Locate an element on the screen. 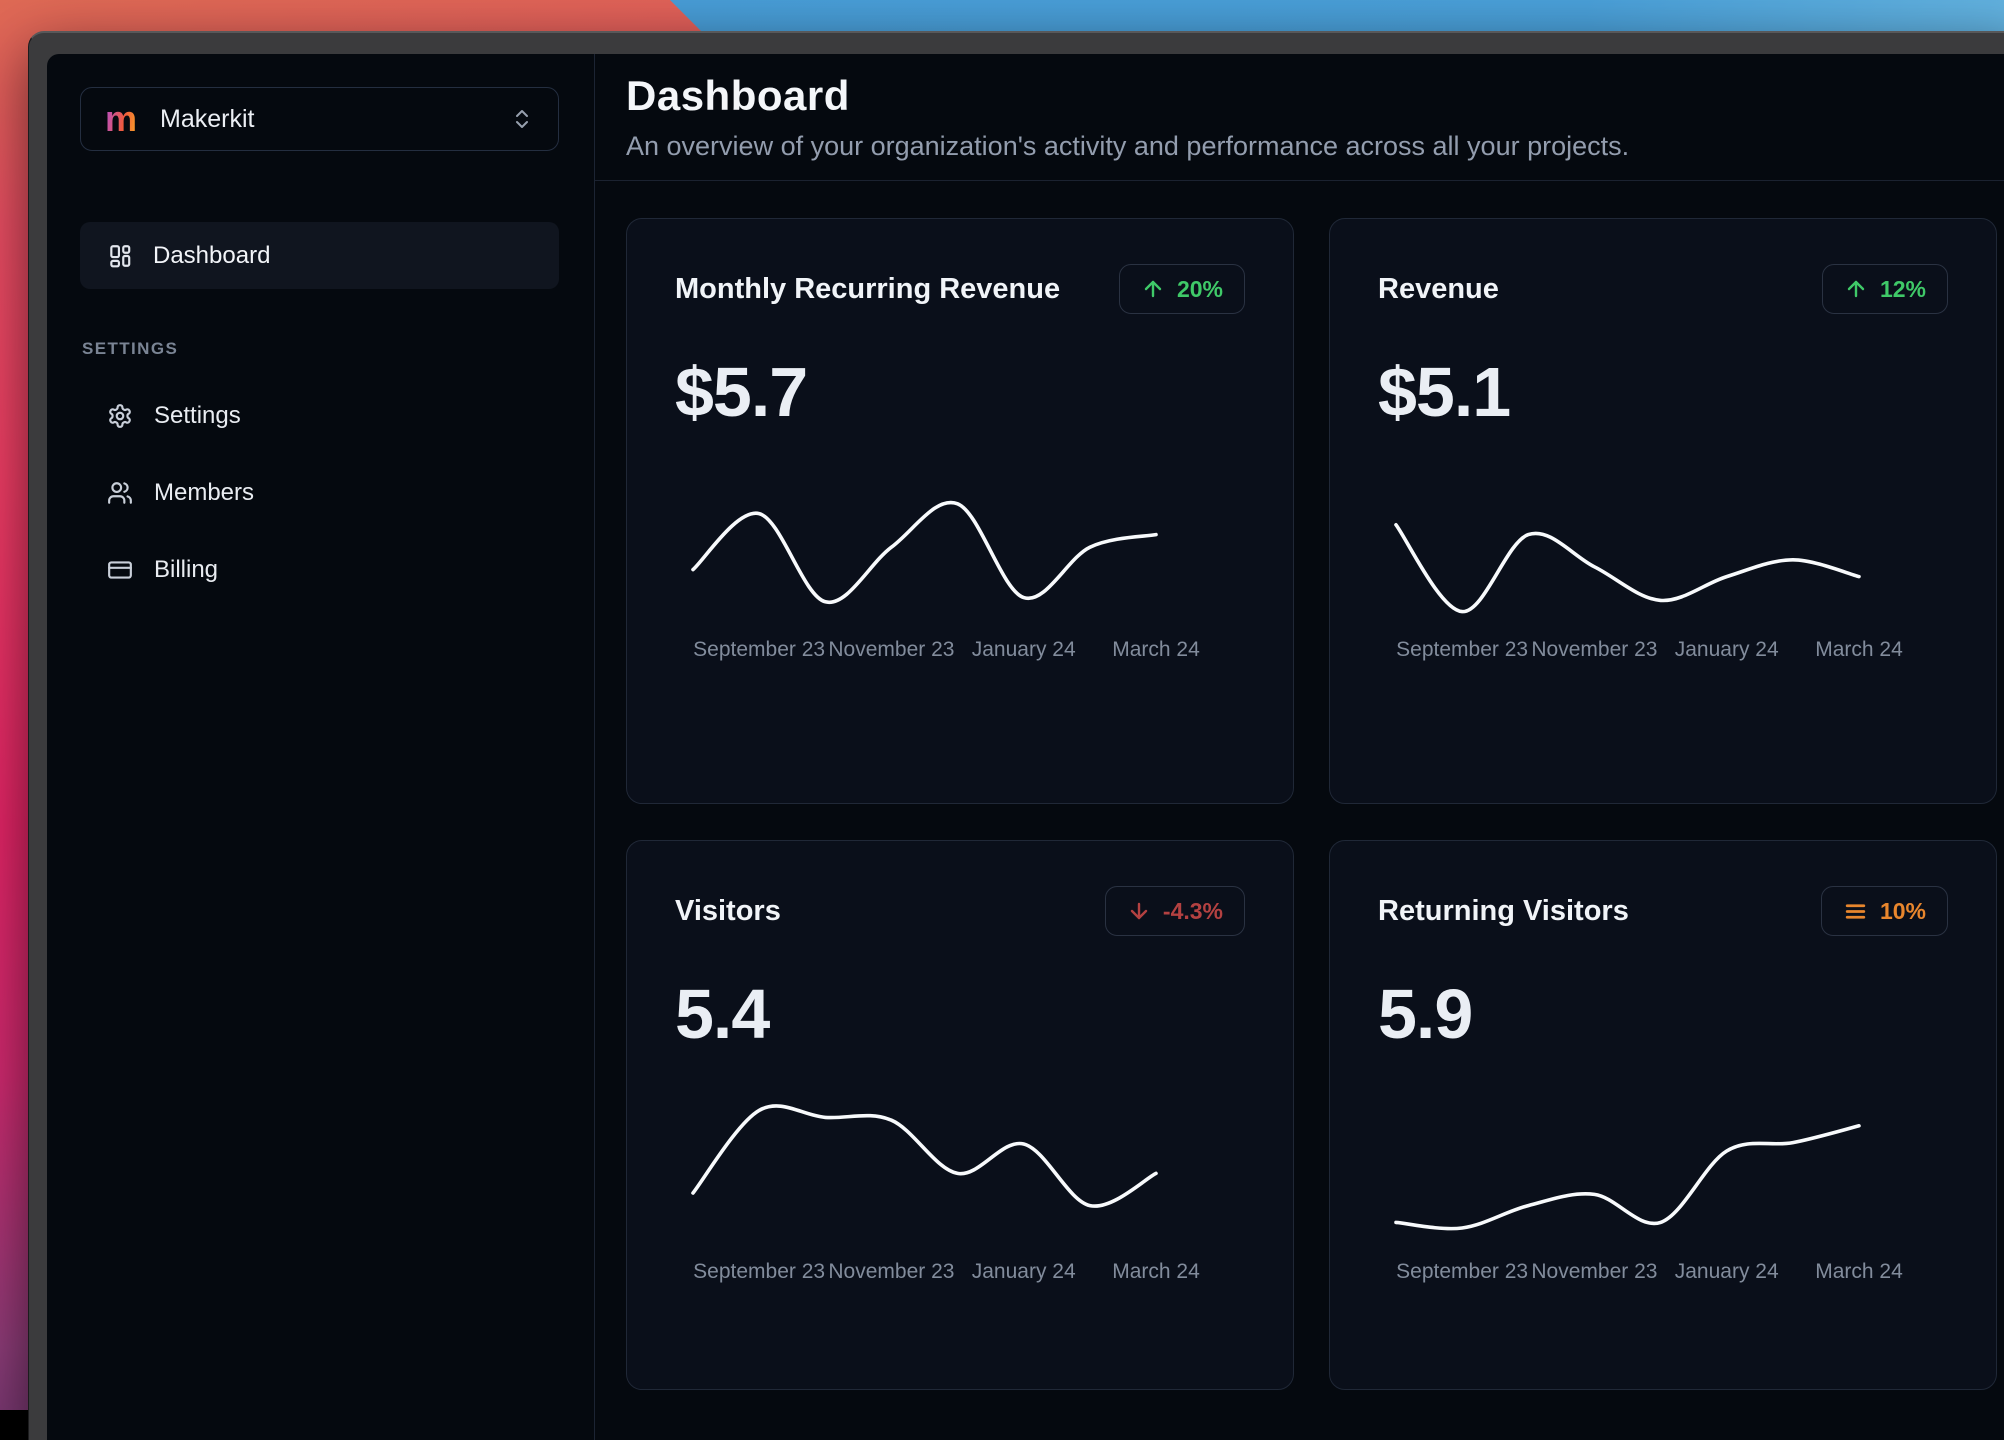  trend-badge: 20% is located at coordinates (1182, 289).